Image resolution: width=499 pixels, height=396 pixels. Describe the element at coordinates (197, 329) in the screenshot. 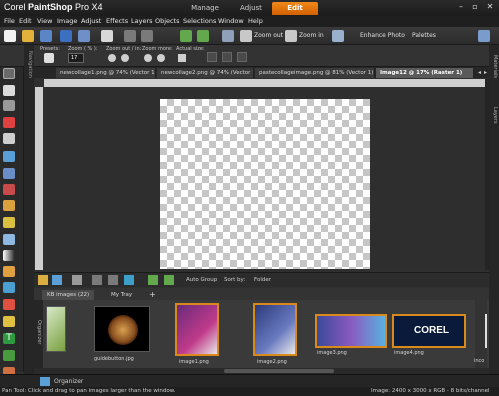

I see `thumbnail-image1` at that location.